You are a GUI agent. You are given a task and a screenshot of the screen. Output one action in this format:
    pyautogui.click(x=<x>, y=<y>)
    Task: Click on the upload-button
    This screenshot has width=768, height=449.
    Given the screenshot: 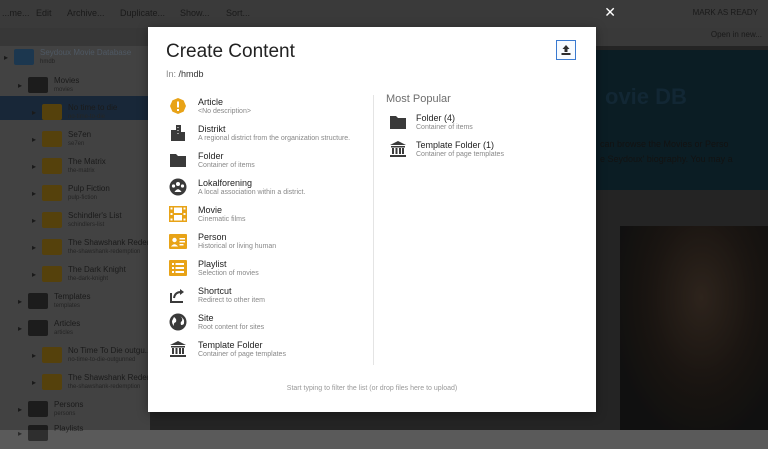 What is the action you would take?
    pyautogui.click(x=566, y=50)
    